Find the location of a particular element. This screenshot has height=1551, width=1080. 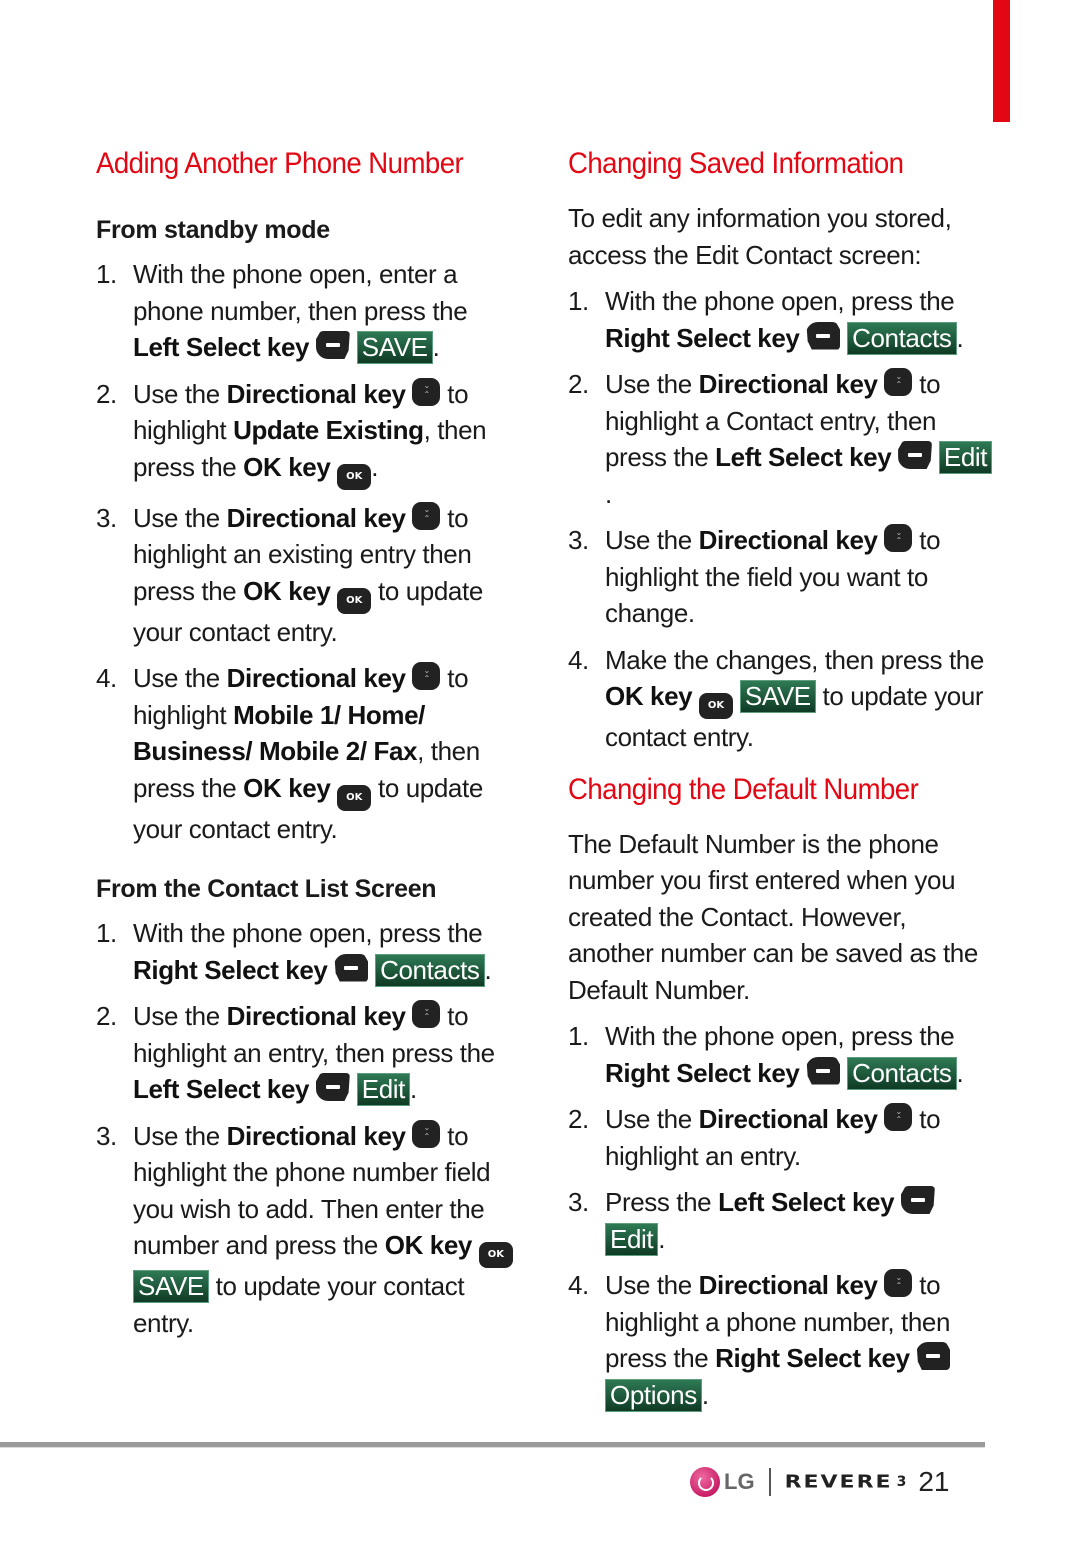

subsection-heading: From standby mode is located at coordinates (213, 230).